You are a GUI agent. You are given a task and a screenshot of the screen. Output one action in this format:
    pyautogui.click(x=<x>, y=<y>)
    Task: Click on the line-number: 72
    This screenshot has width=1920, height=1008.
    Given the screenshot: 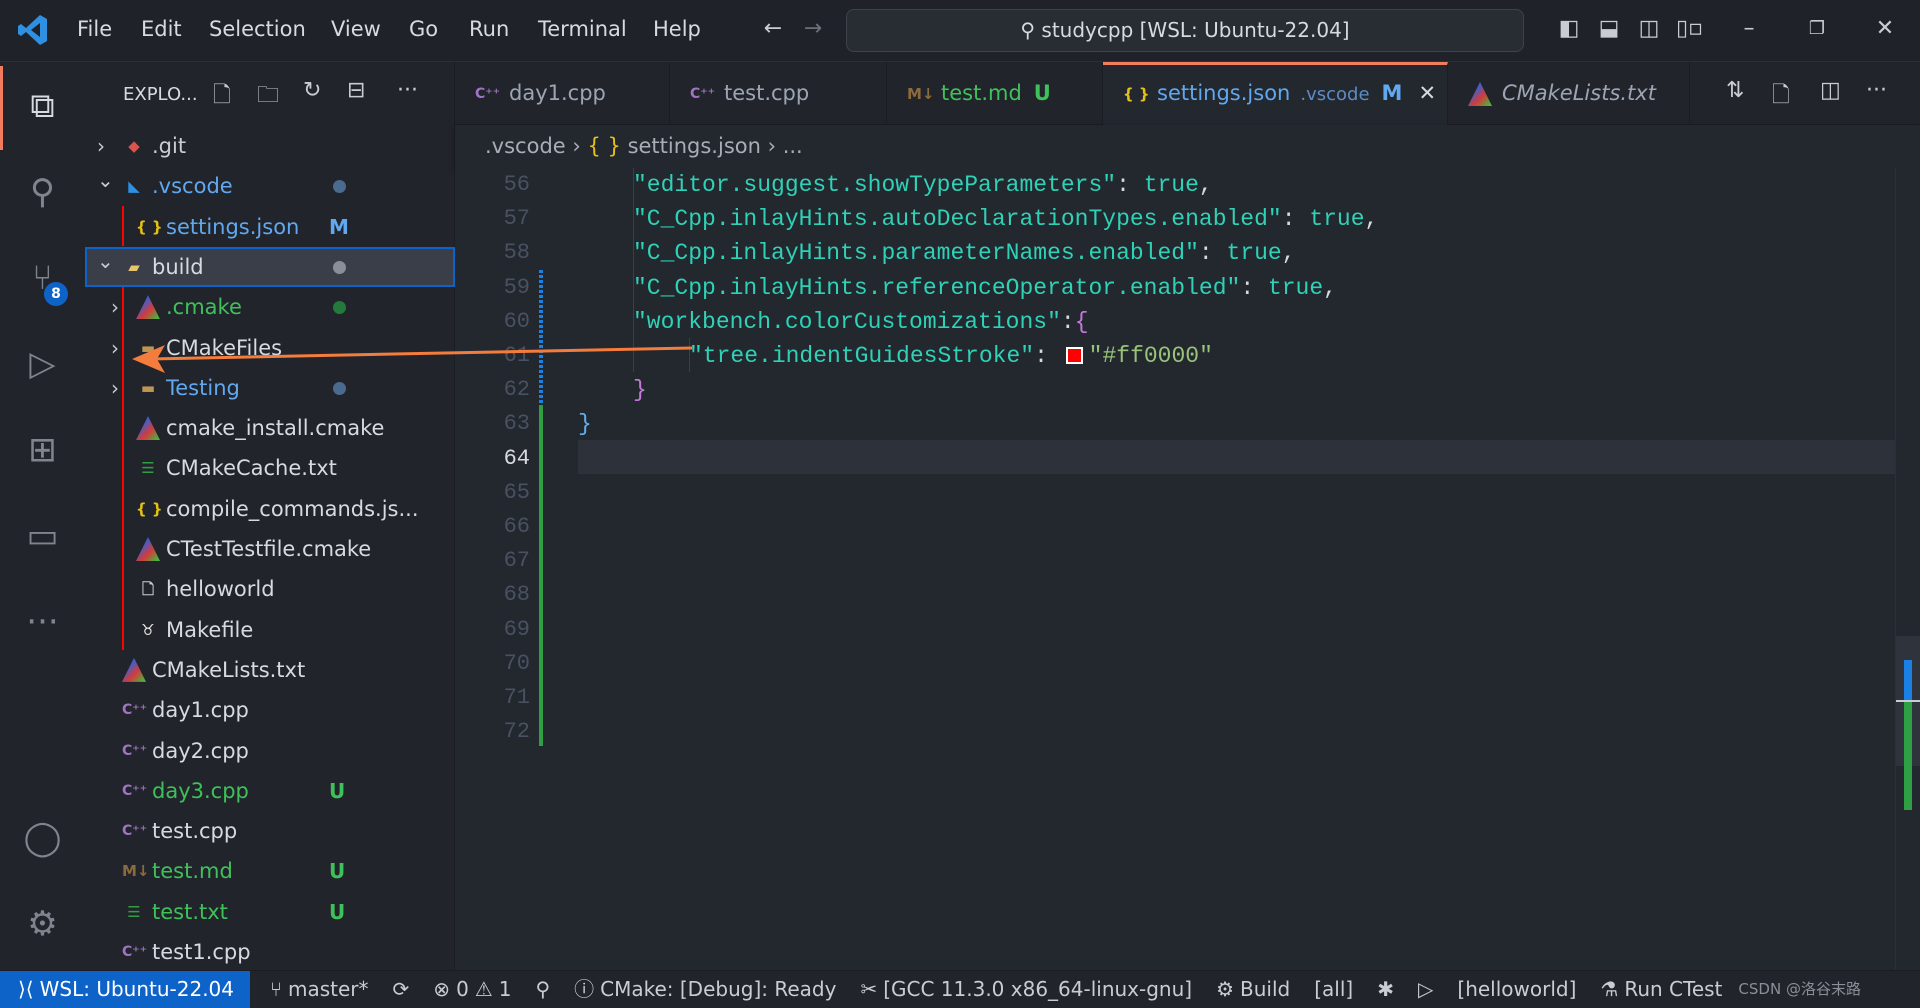 What is the action you would take?
    pyautogui.click(x=516, y=732)
    